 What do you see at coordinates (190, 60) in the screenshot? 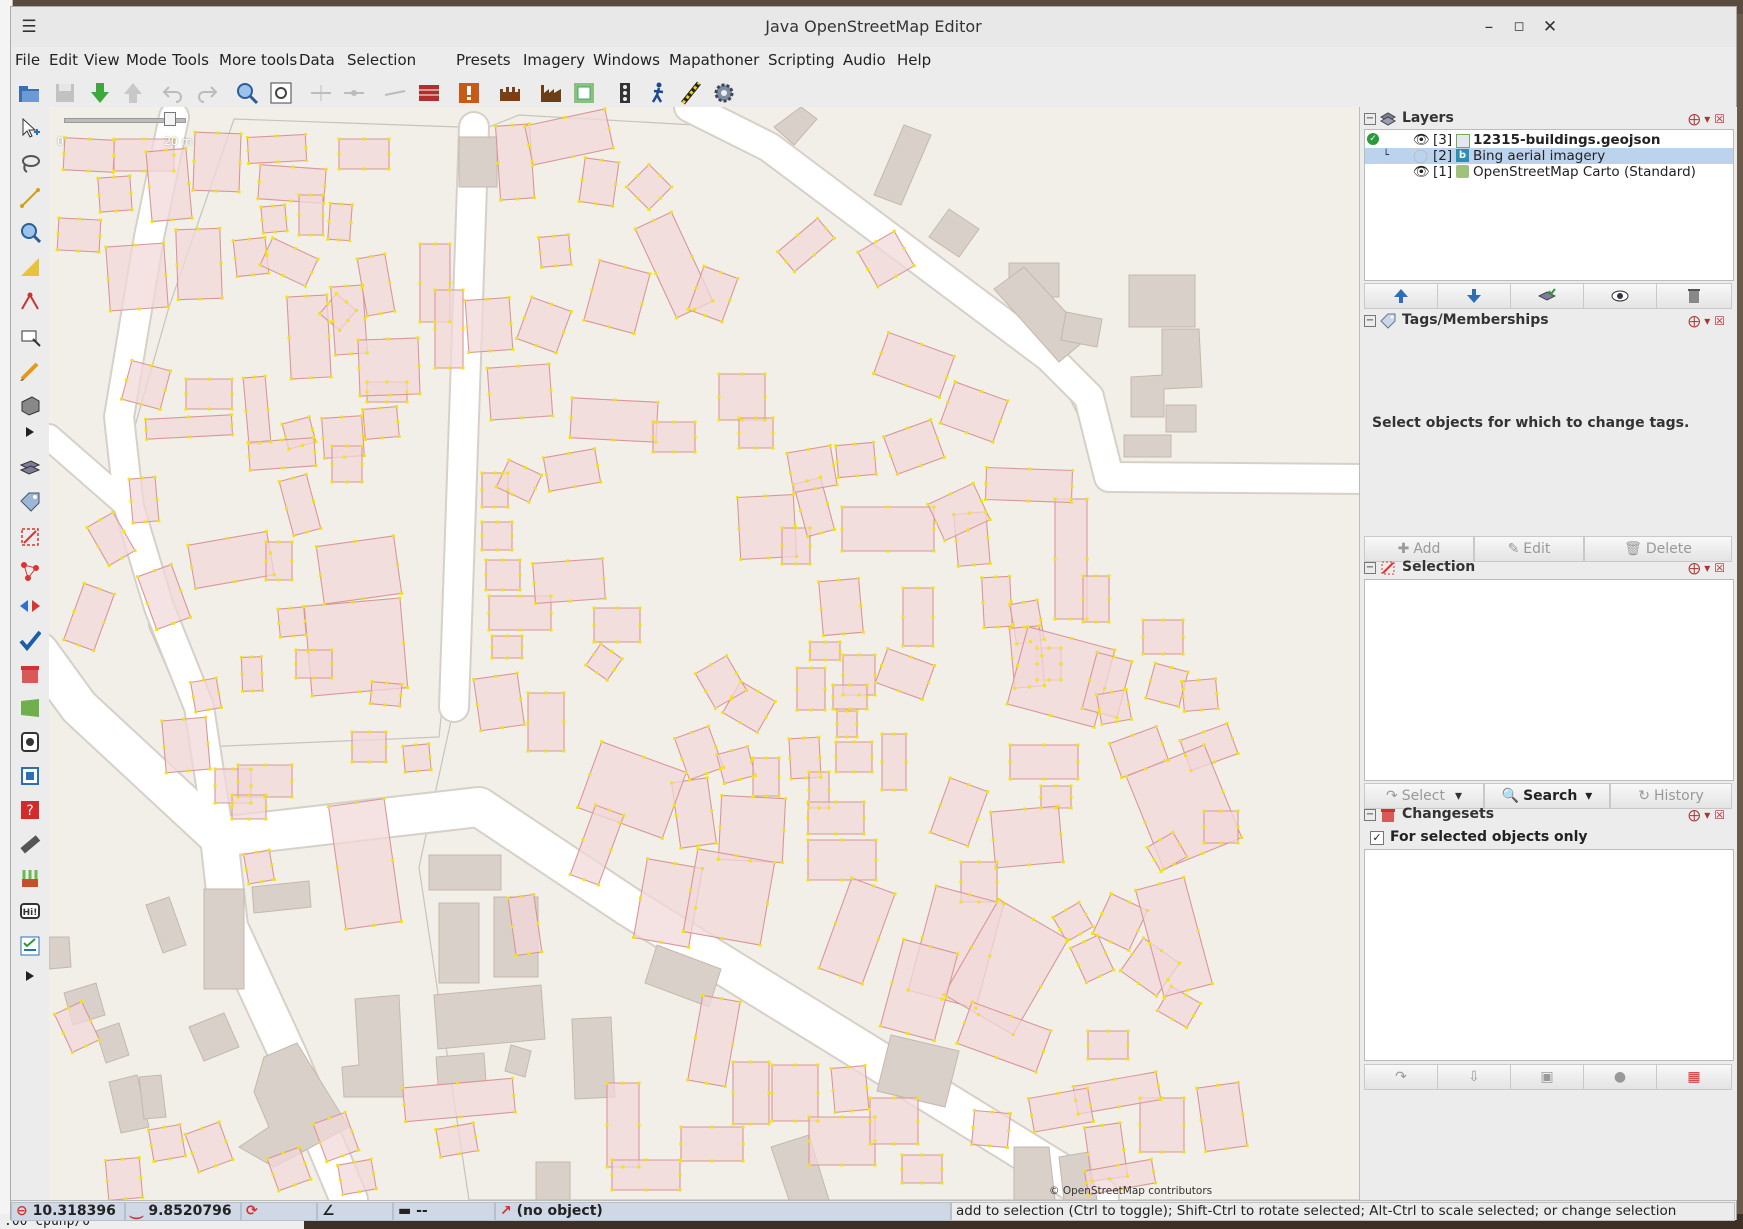
I see `menu-tools: Tools` at bounding box center [190, 60].